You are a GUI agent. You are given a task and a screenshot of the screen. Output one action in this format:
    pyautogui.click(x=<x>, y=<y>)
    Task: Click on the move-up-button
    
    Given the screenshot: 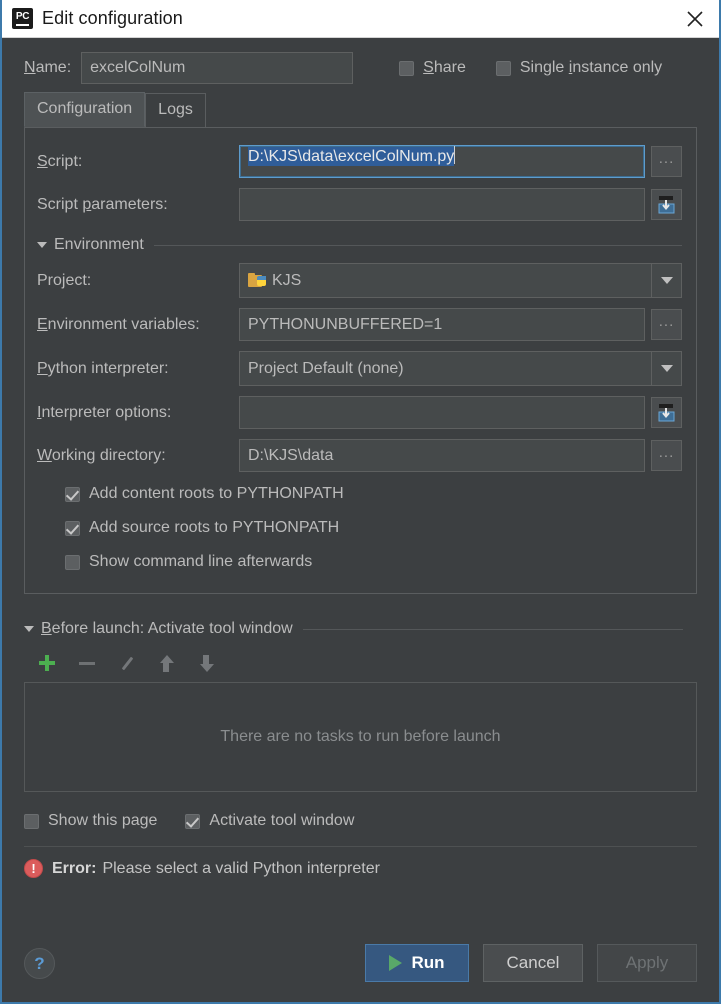 What is the action you would take?
    pyautogui.click(x=167, y=663)
    